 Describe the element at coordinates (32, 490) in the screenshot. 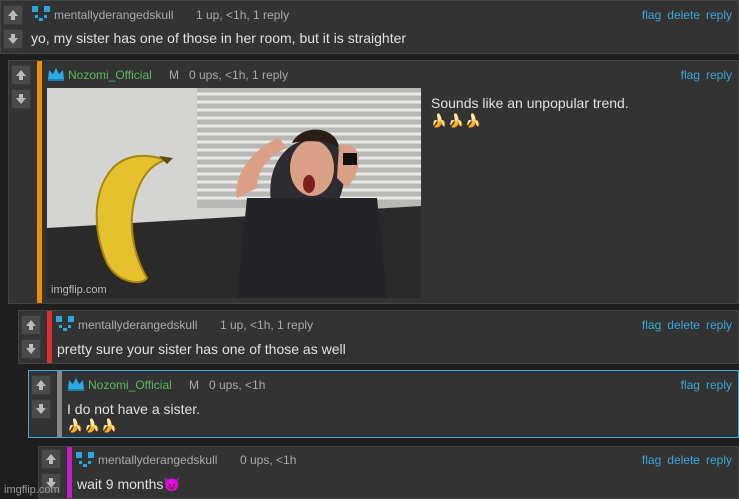

I see `site-watermark: imgflip.com` at that location.